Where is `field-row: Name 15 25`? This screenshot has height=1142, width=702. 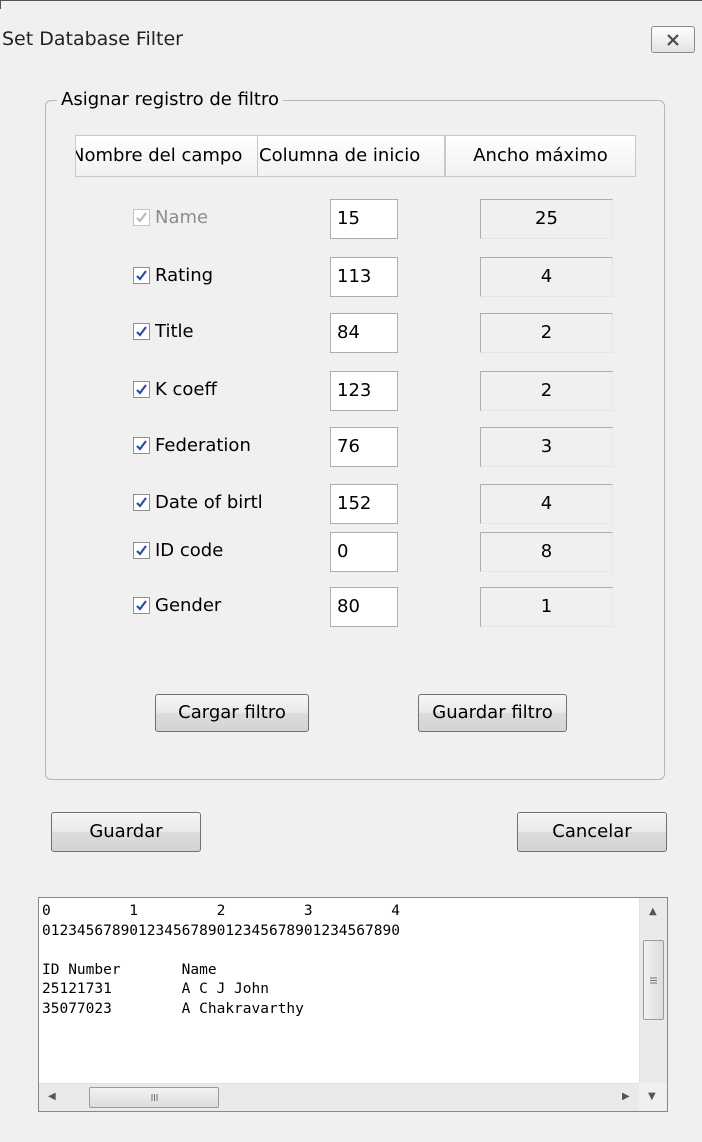
field-row: Name 15 25 is located at coordinates (351, 219).